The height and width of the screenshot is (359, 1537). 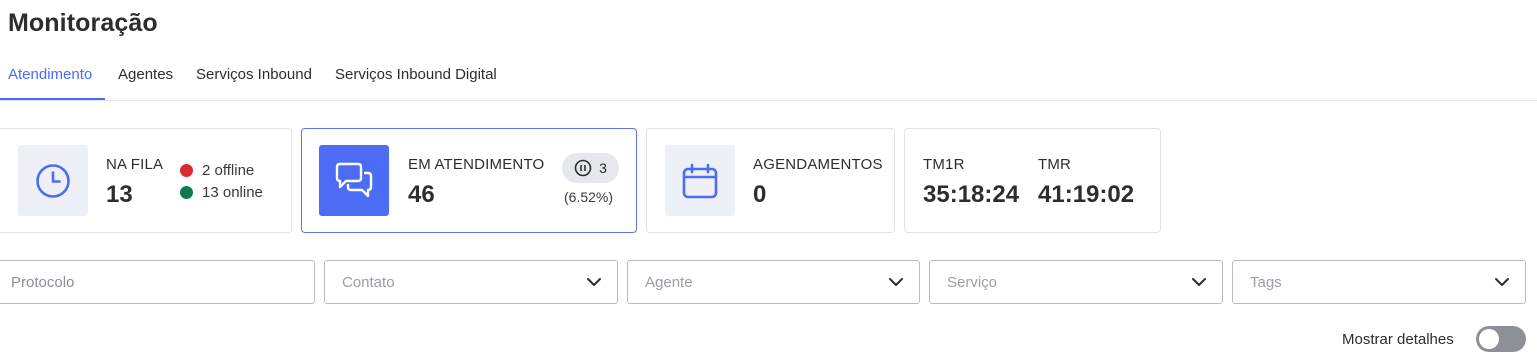 What do you see at coordinates (135, 164) in the screenshot?
I see `queue-label: NA FILA` at bounding box center [135, 164].